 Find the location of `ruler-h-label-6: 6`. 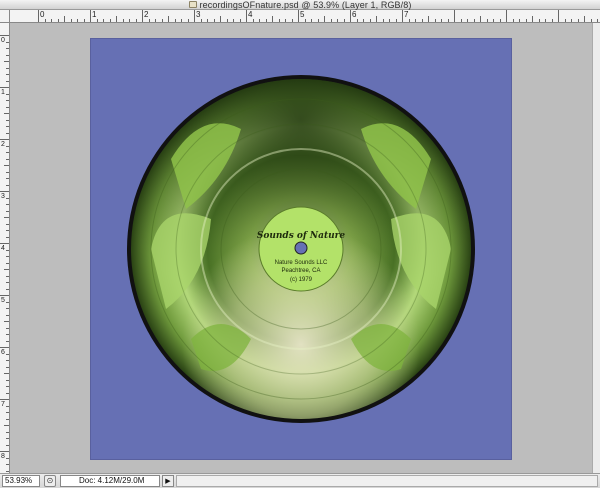

ruler-h-label-6: 6 is located at coordinates (354, 14).